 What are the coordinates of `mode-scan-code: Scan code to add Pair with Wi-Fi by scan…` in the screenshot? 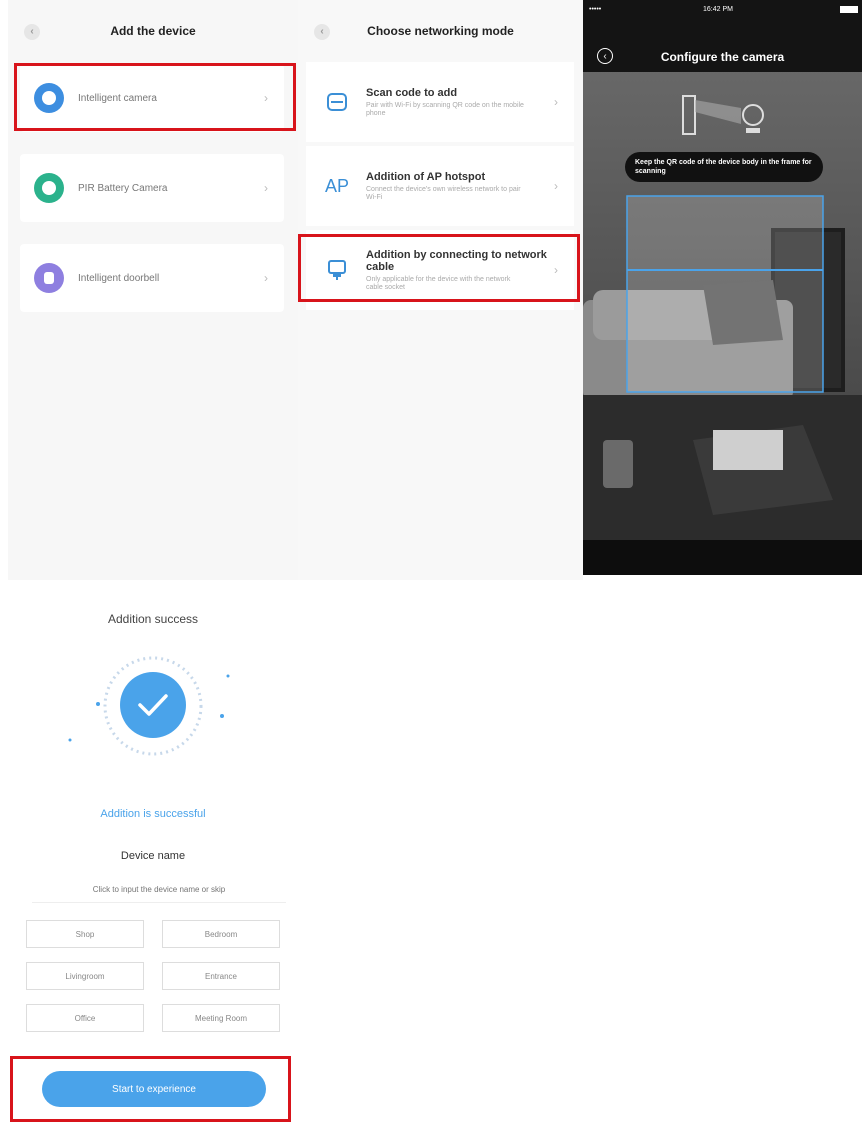 It's located at (440, 102).